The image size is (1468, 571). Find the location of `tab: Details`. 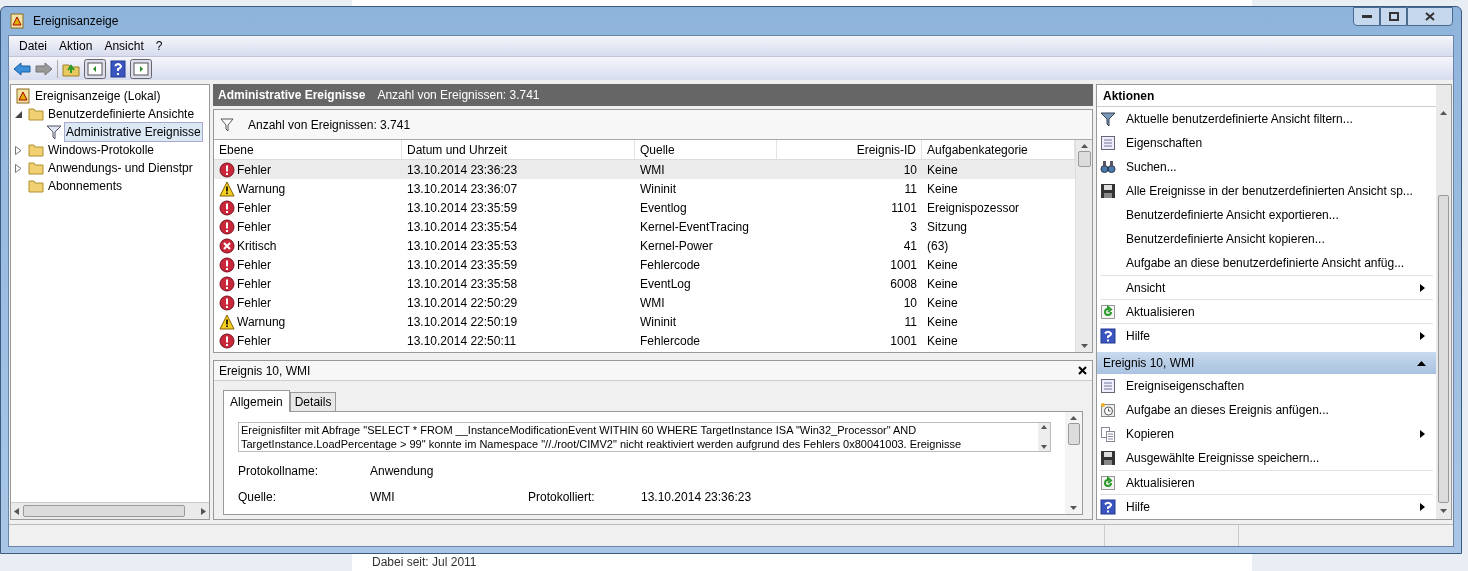

tab: Details is located at coordinates (313, 401).